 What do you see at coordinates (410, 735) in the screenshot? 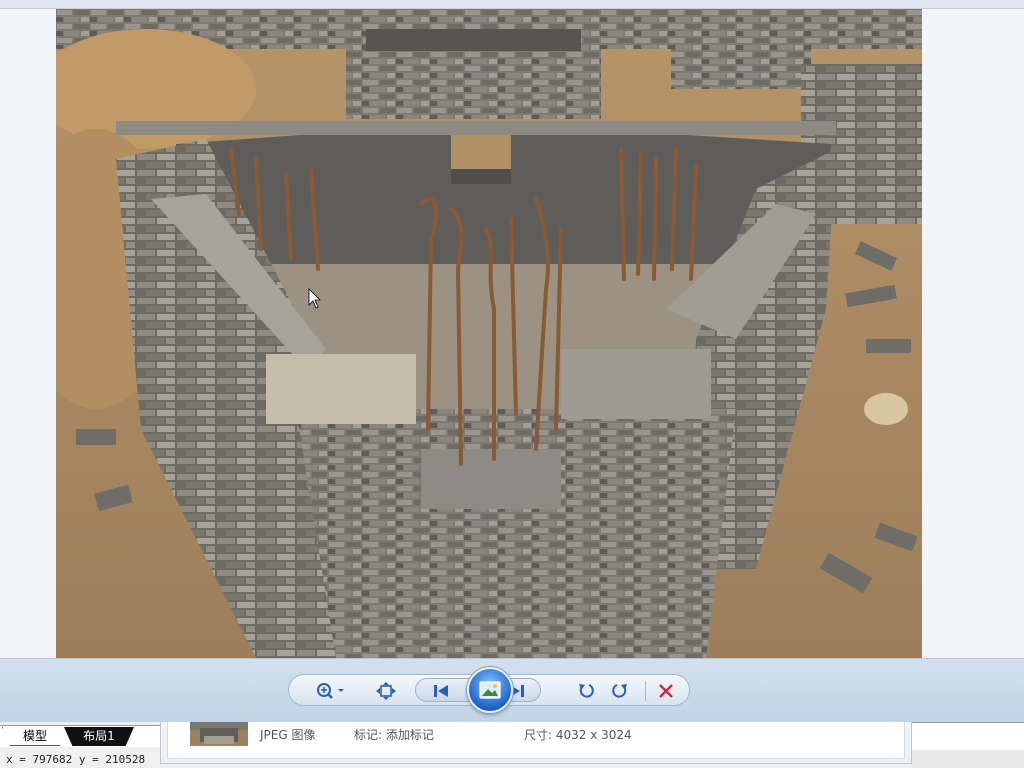
I see `add-tag-link: 添加标记` at bounding box center [410, 735].